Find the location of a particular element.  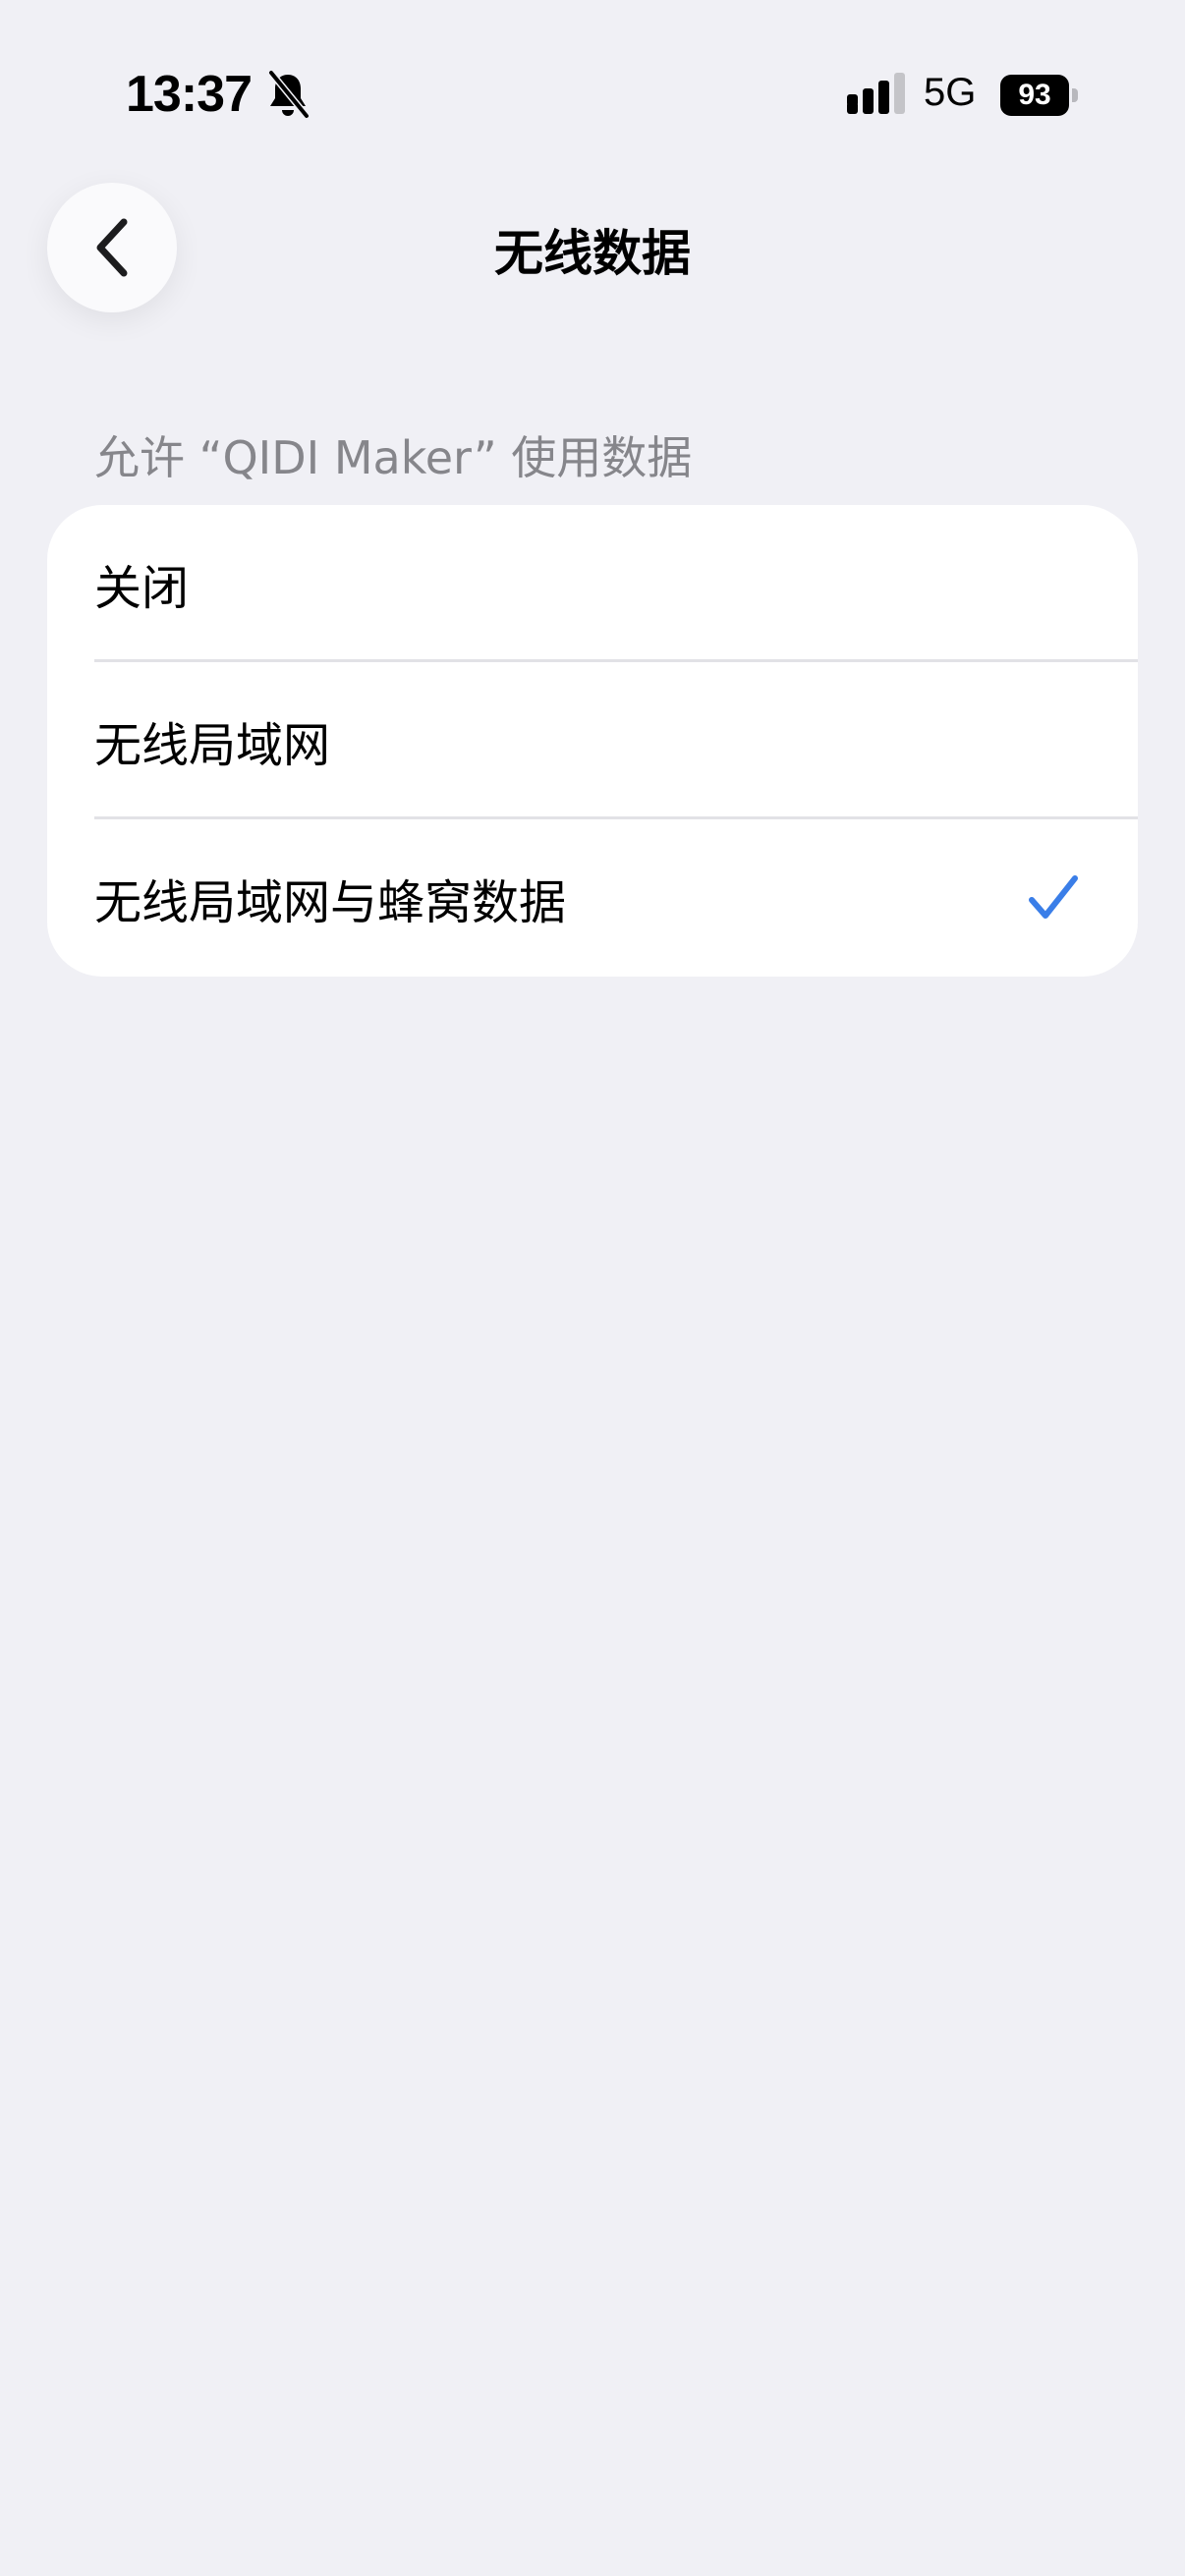

back-button is located at coordinates (112, 247).